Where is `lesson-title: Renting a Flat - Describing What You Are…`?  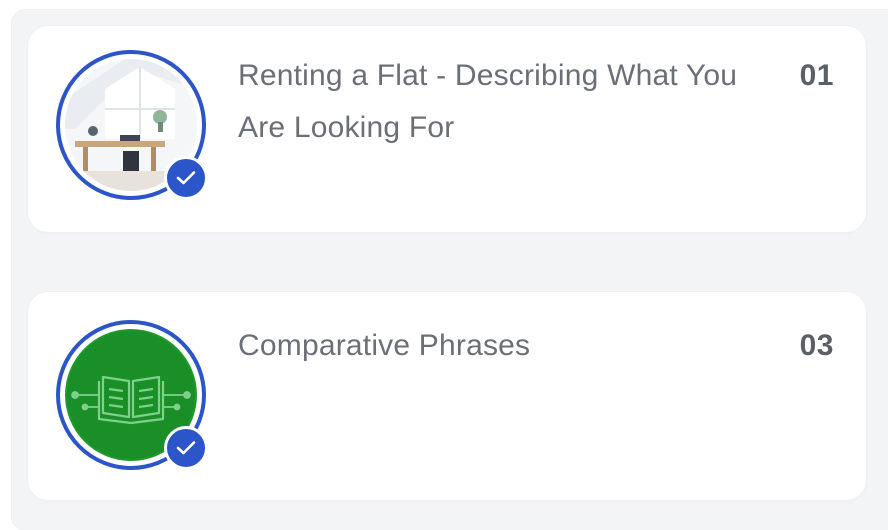
lesson-title: Renting a Flat - Describing What You Are… is located at coordinates (488, 101).